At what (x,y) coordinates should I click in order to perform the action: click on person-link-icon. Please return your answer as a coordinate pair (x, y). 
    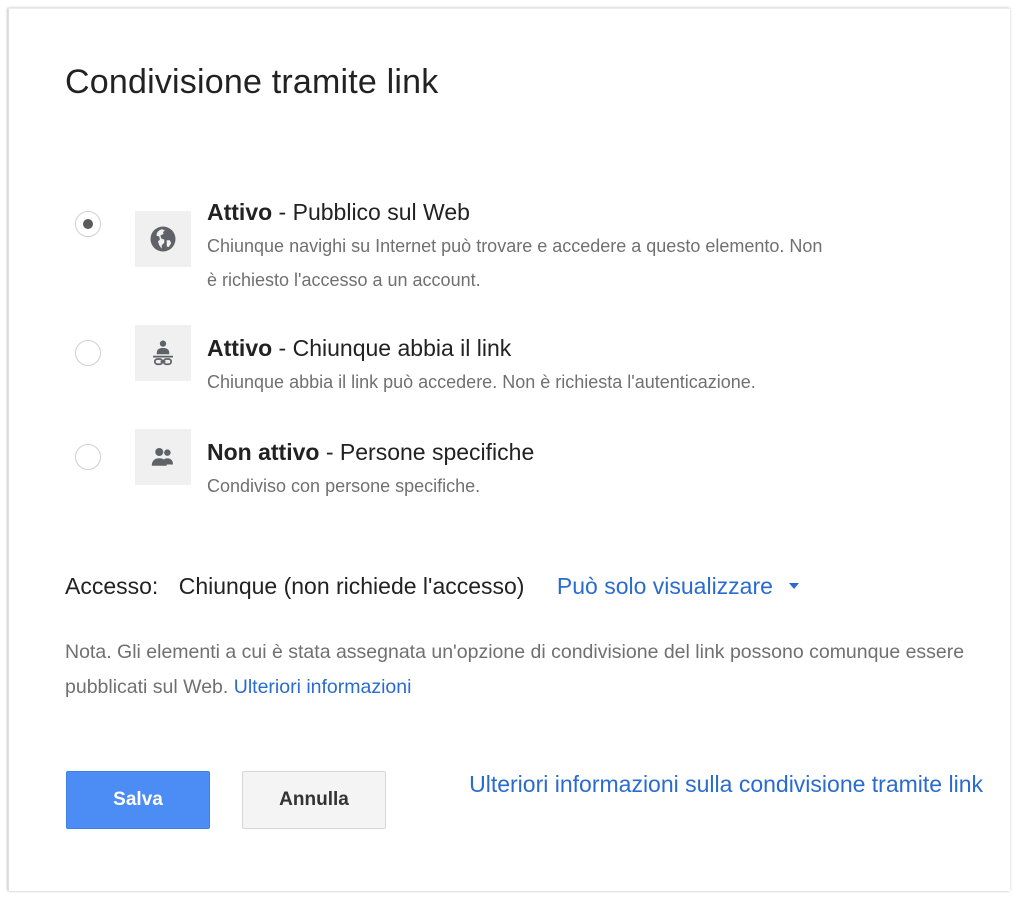
    Looking at the image, I should click on (163, 353).